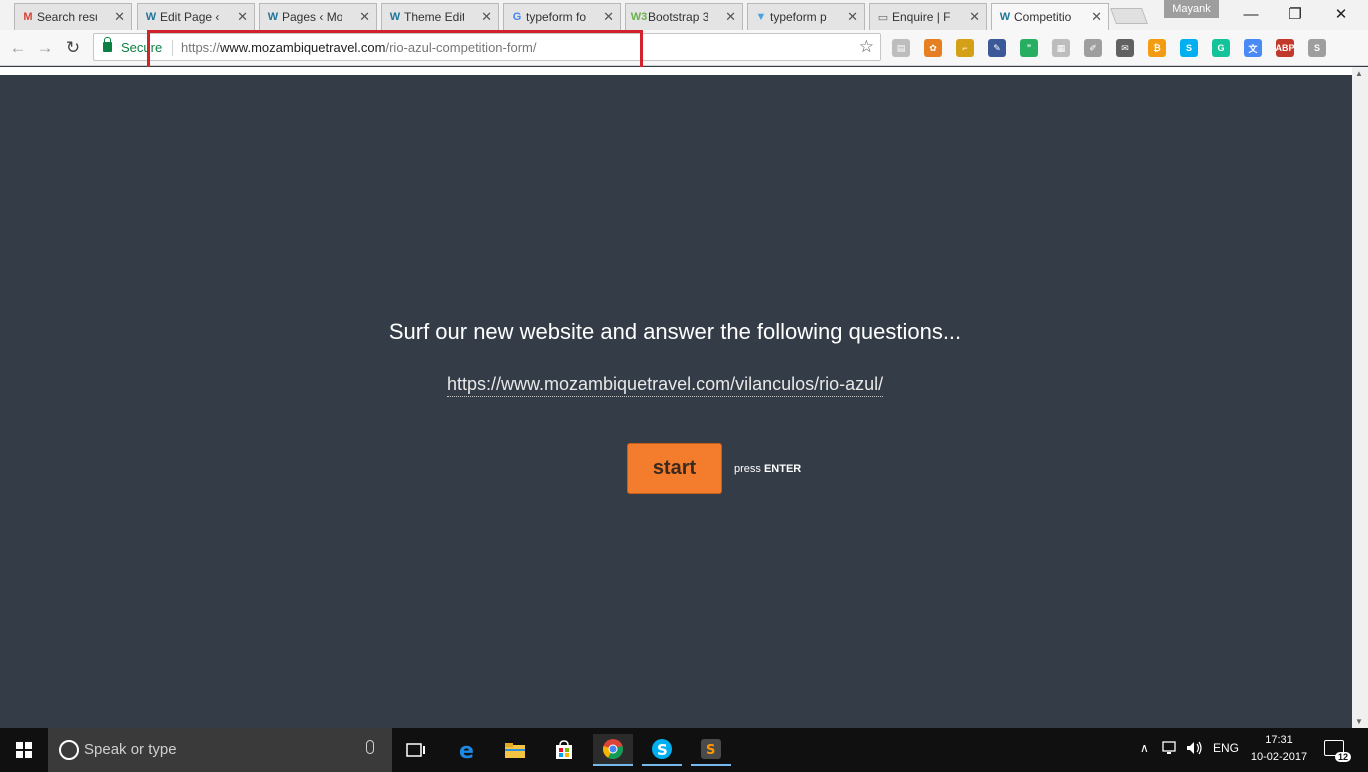  I want to click on skype-taskbar-icon: S, so click(662, 750).